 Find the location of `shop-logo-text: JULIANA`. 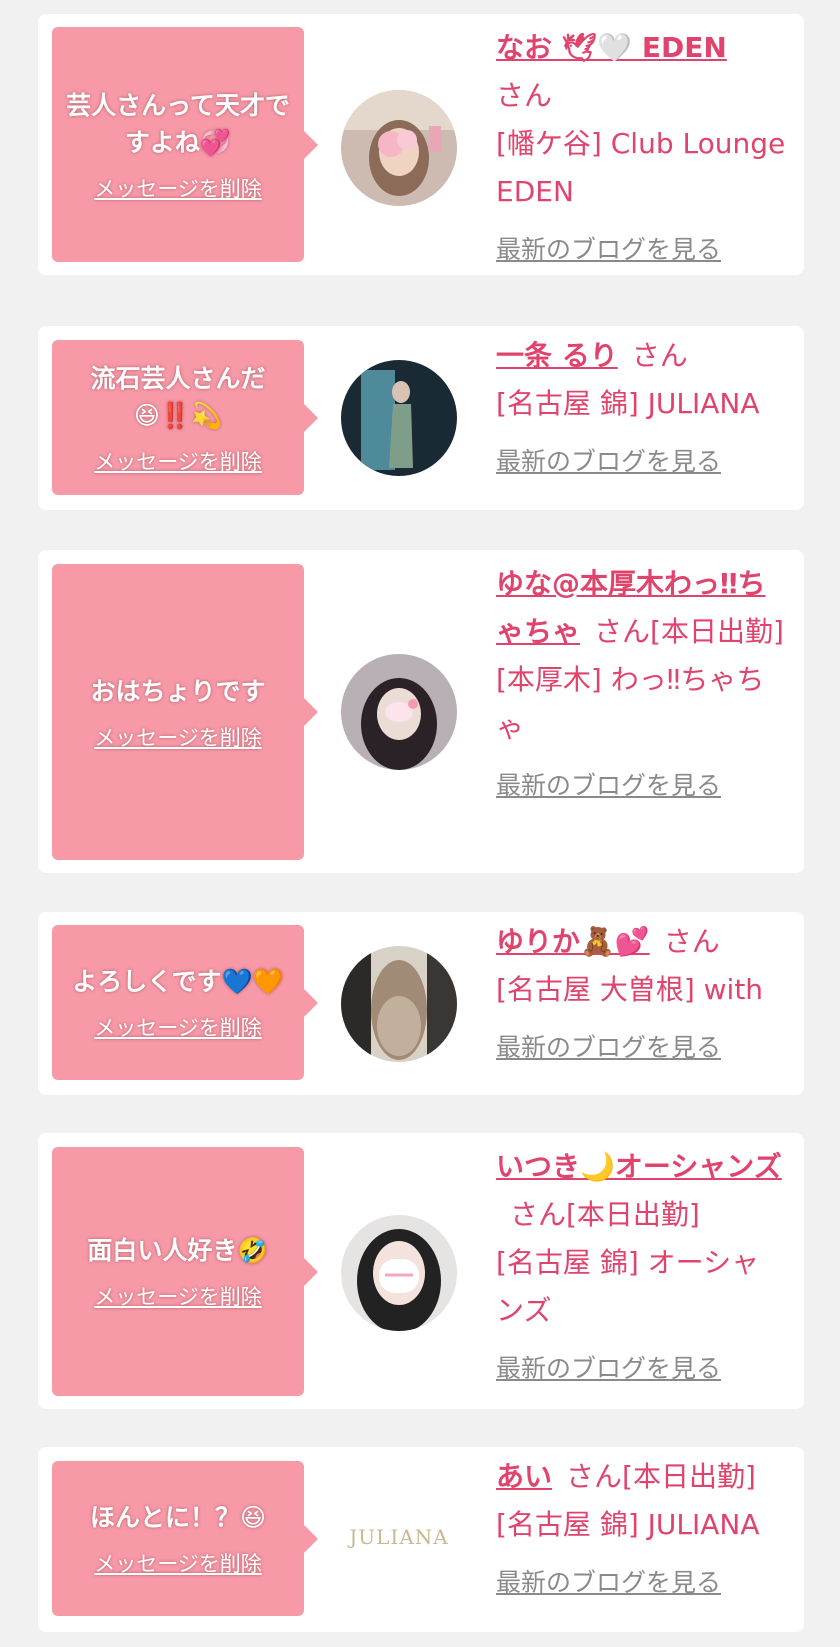

shop-logo-text: JULIANA is located at coordinates (399, 1537).